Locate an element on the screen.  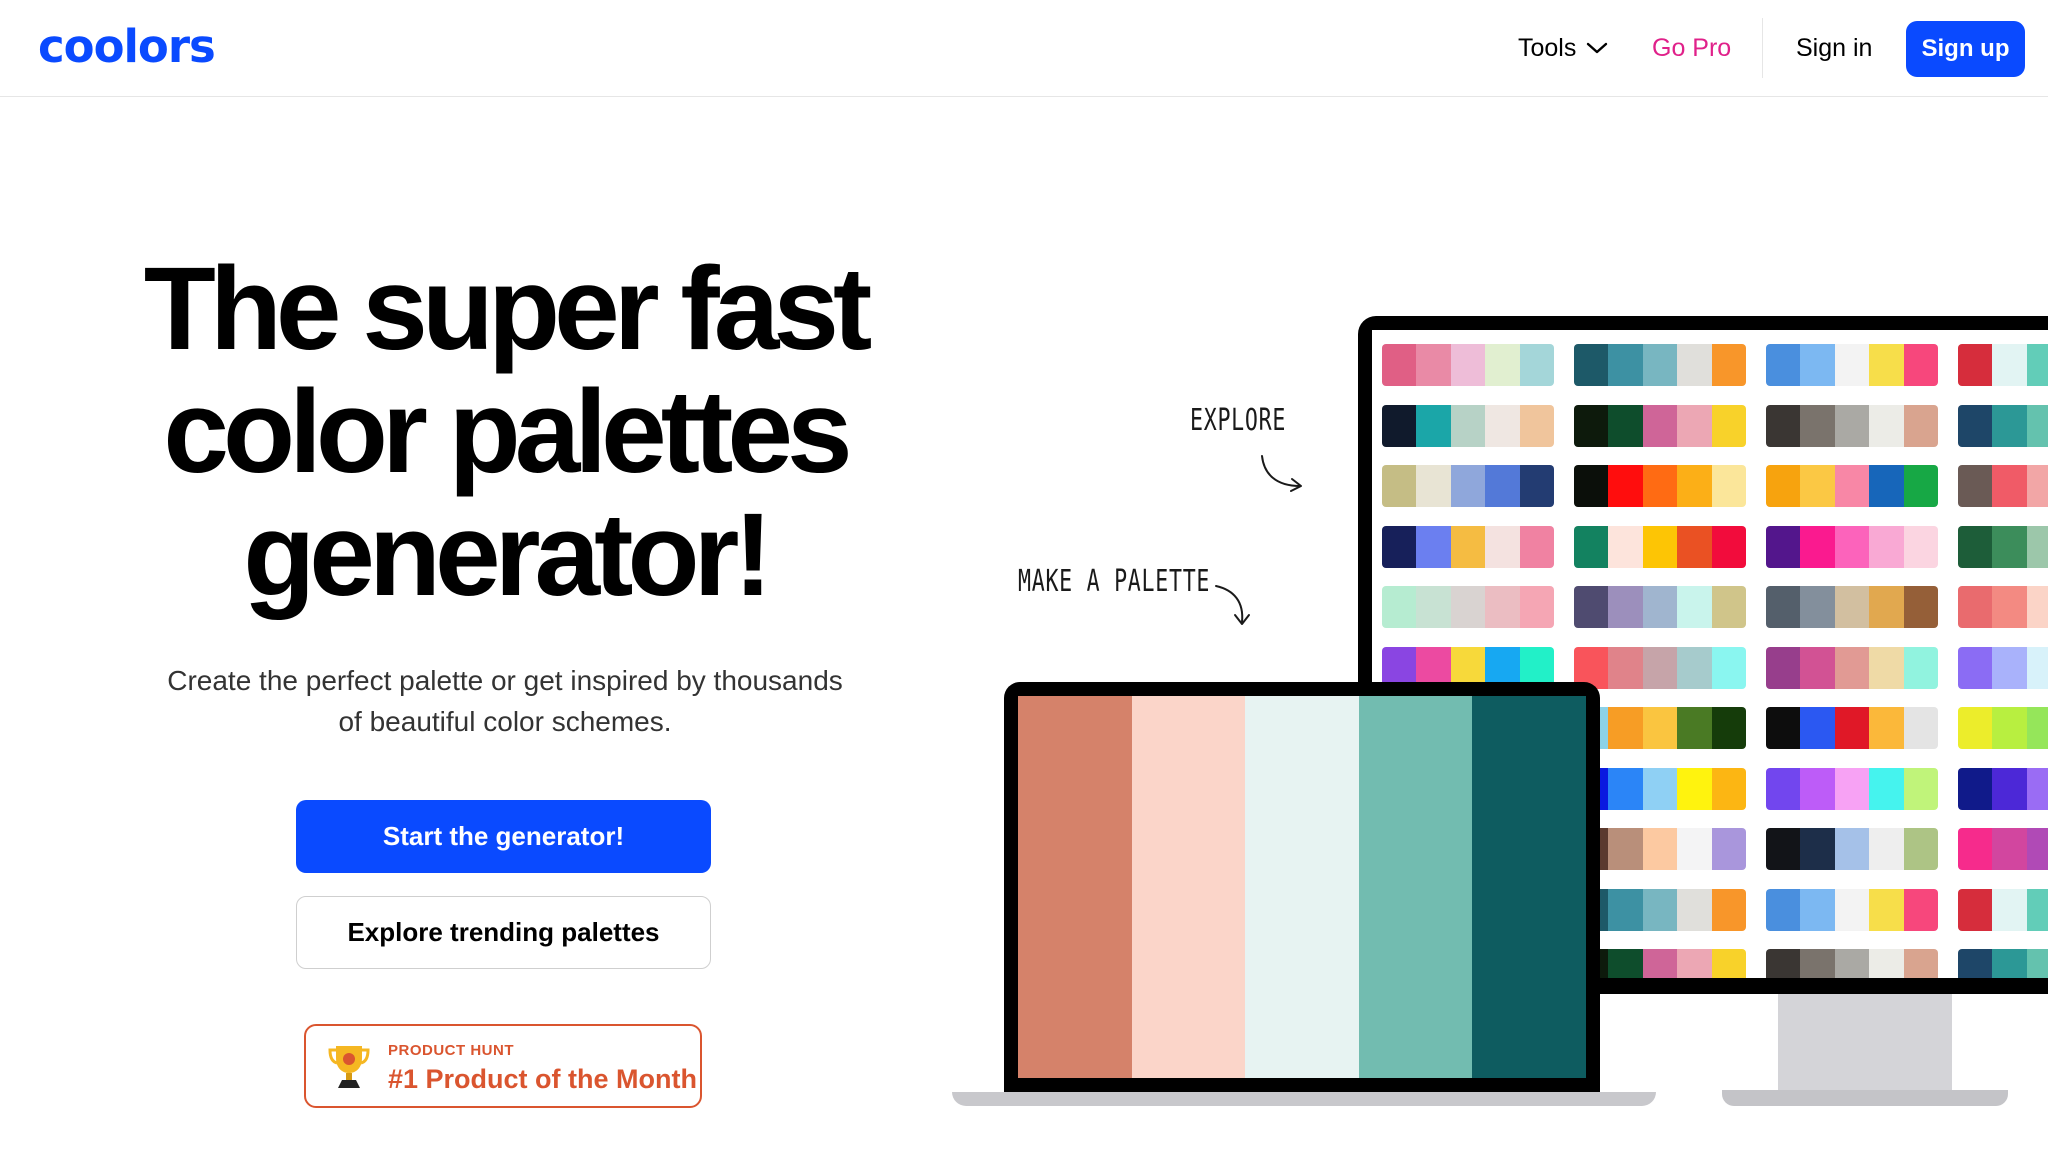
hero-title: The super fast color palettes generator! is located at coordinates (505, 432).